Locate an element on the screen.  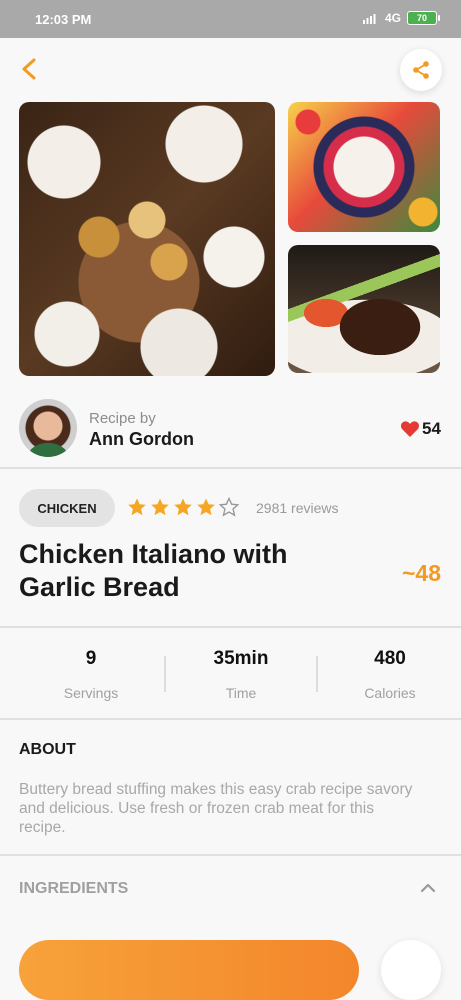
share-button is located at coordinates (421, 70).